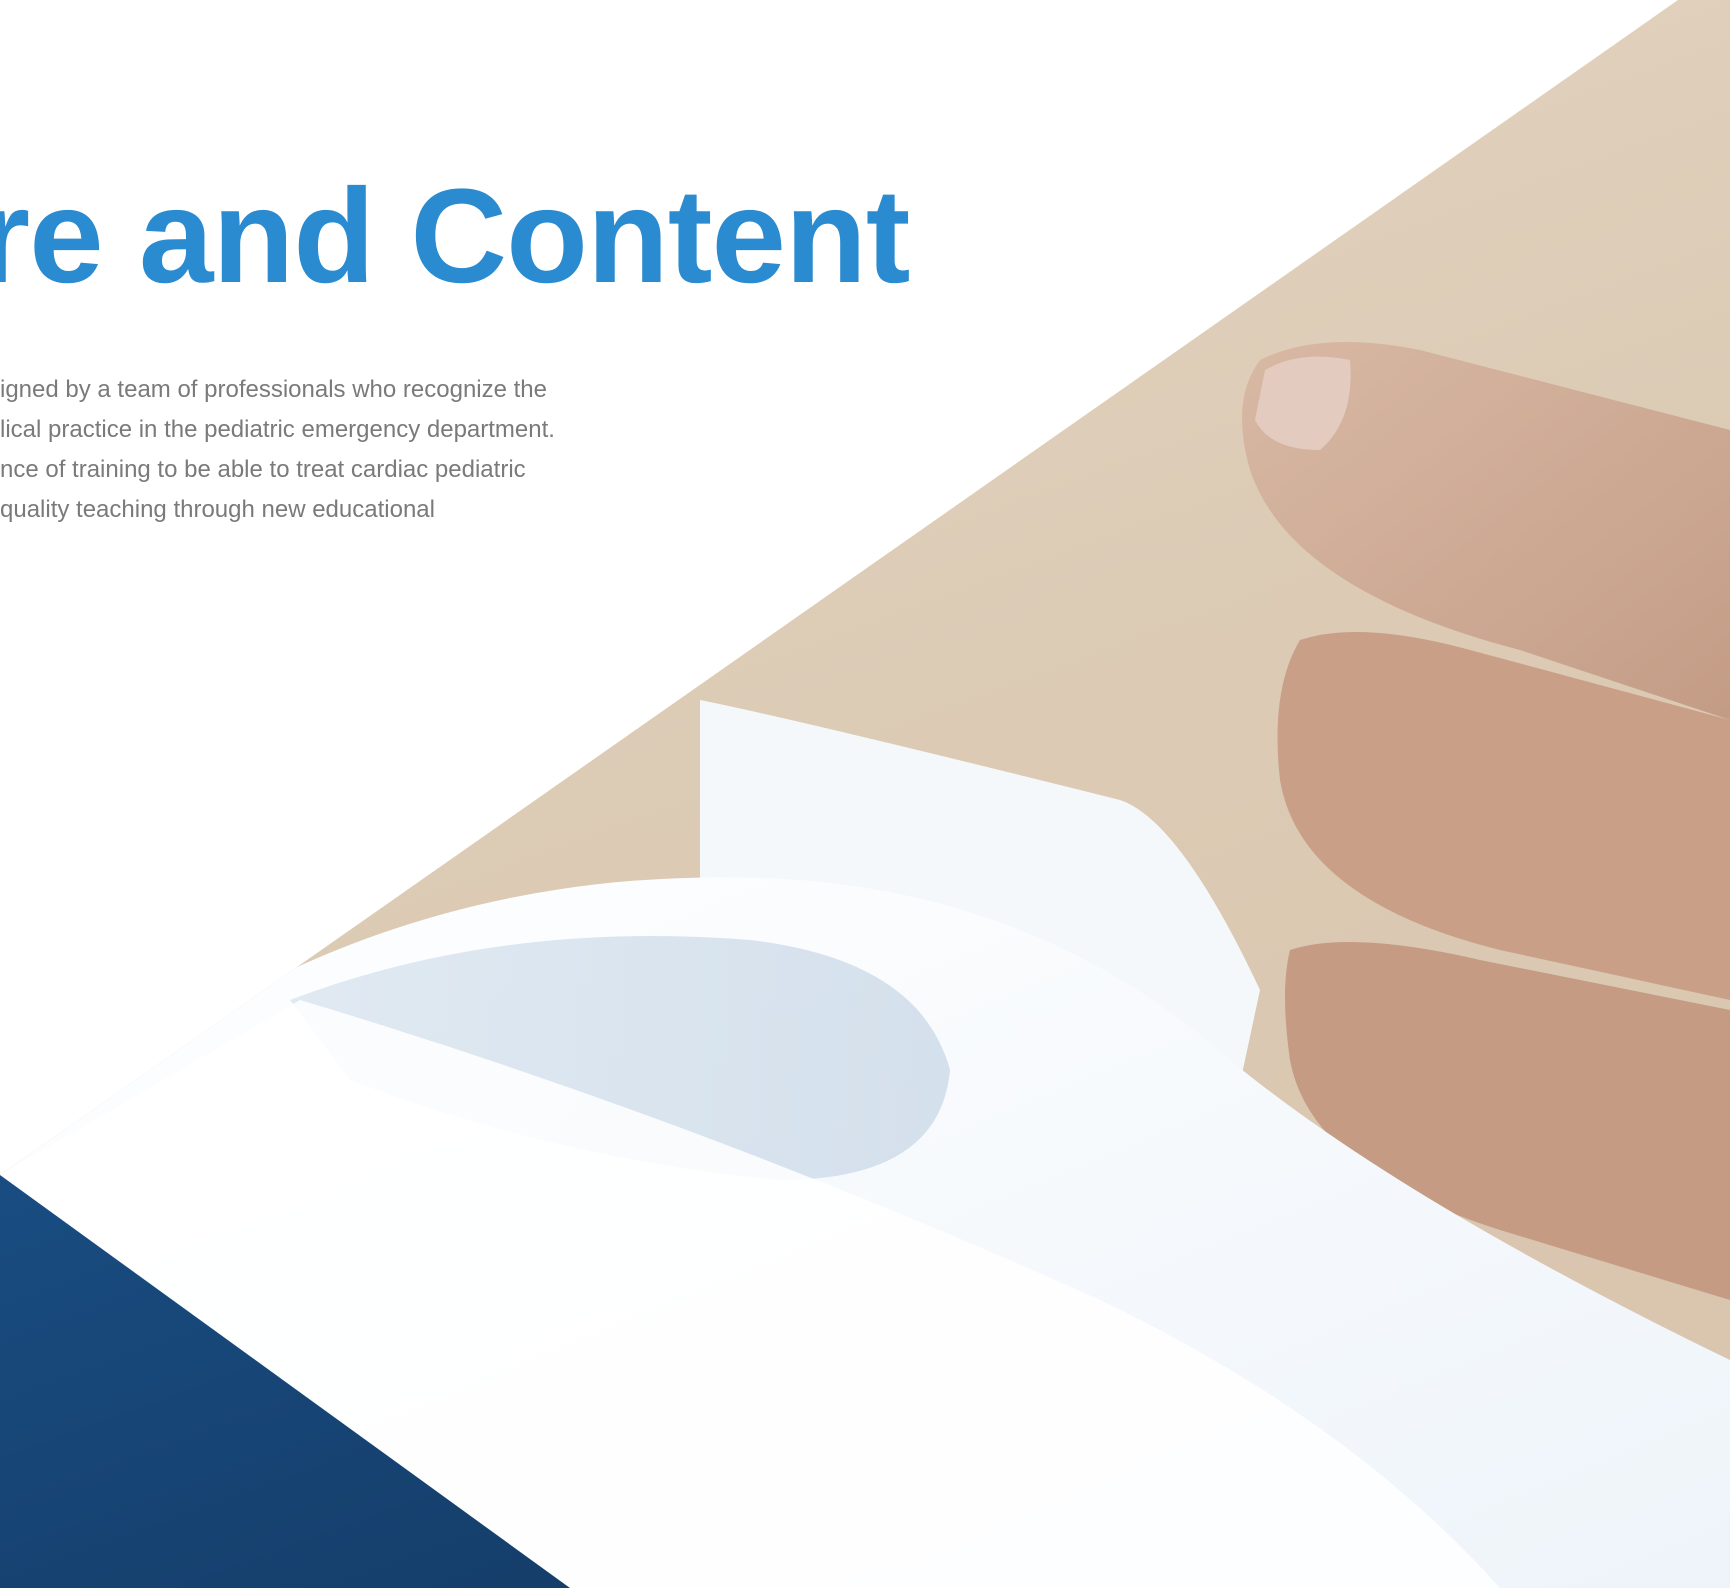 Image resolution: width=1730 pixels, height=1588 pixels. Describe the element at coordinates (217, 509) in the screenshot. I see `paragraph-line: quality teaching through new educational` at that location.